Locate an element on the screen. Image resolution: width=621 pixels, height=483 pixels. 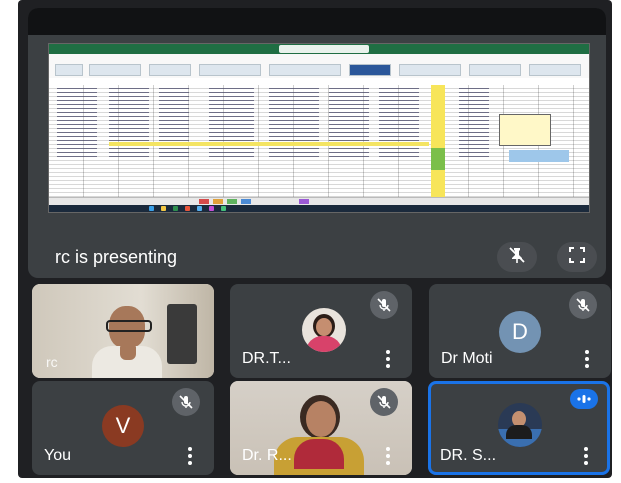
excel-search-box is located at coordinates (324, 49).